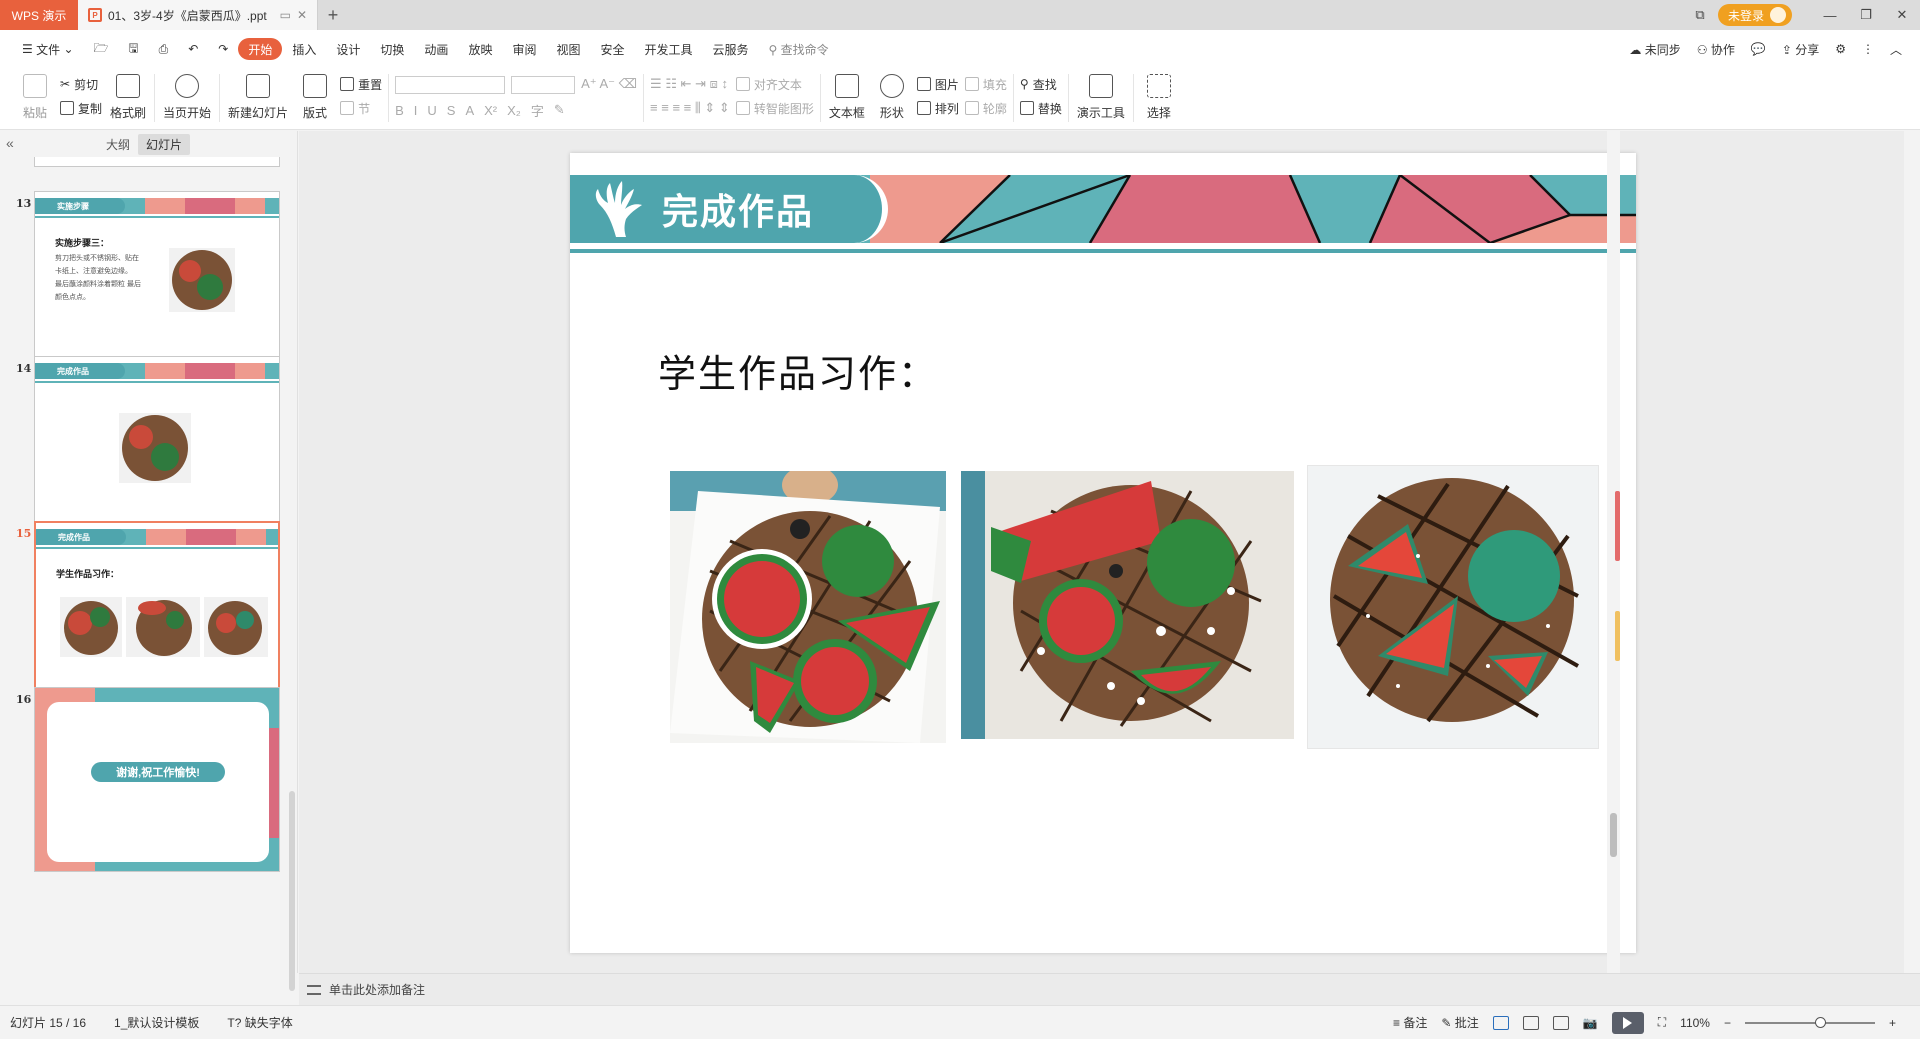 This screenshot has width=1920, height=1039. Describe the element at coordinates (157, 448) in the screenshot. I see `slide-thumbnail-14: 完成作品` at that location.